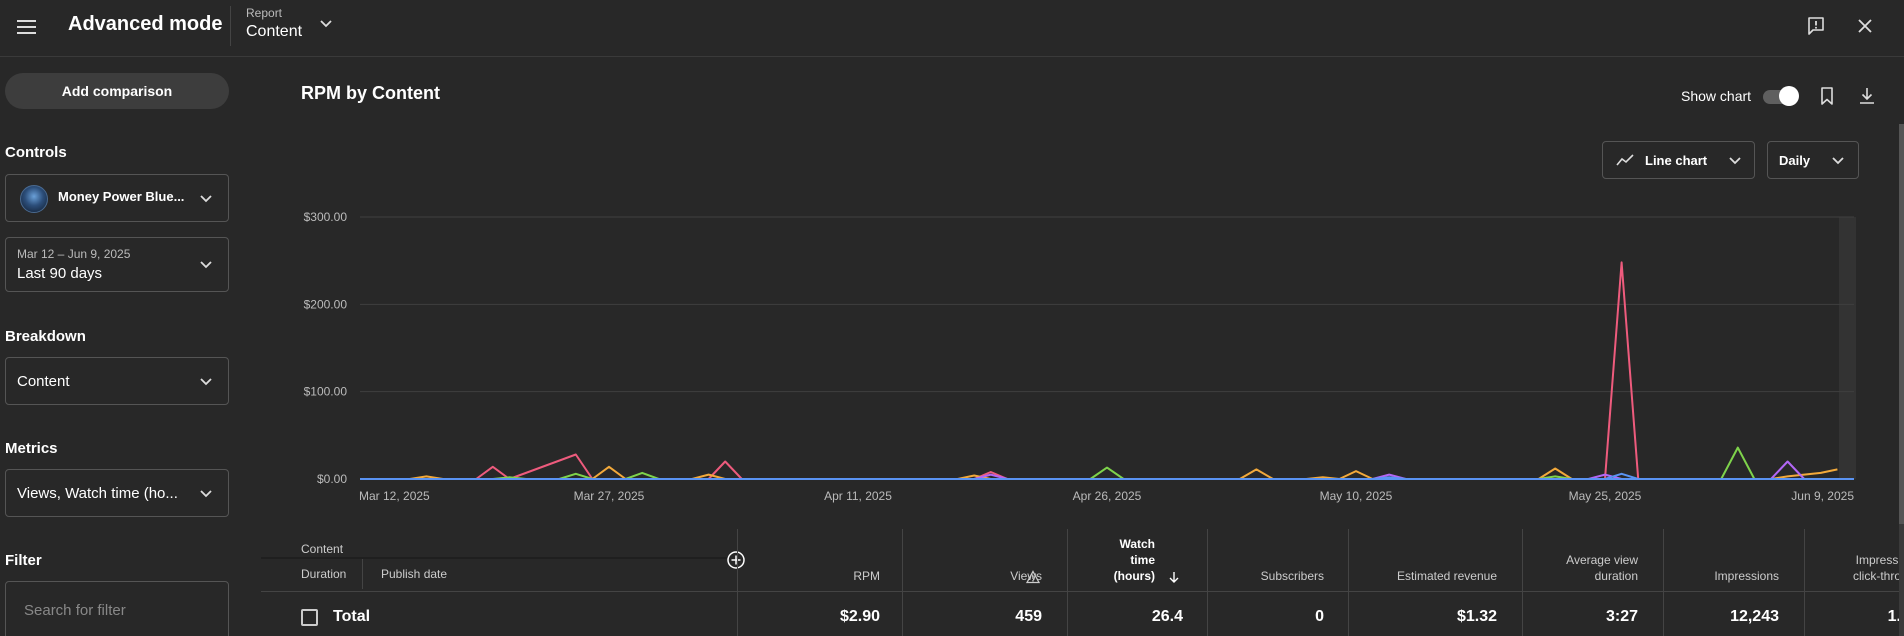 Image resolution: width=1904 pixels, height=636 pixels. What do you see at coordinates (326, 392) in the screenshot?
I see `y-tick-label: $100.00` at bounding box center [326, 392].